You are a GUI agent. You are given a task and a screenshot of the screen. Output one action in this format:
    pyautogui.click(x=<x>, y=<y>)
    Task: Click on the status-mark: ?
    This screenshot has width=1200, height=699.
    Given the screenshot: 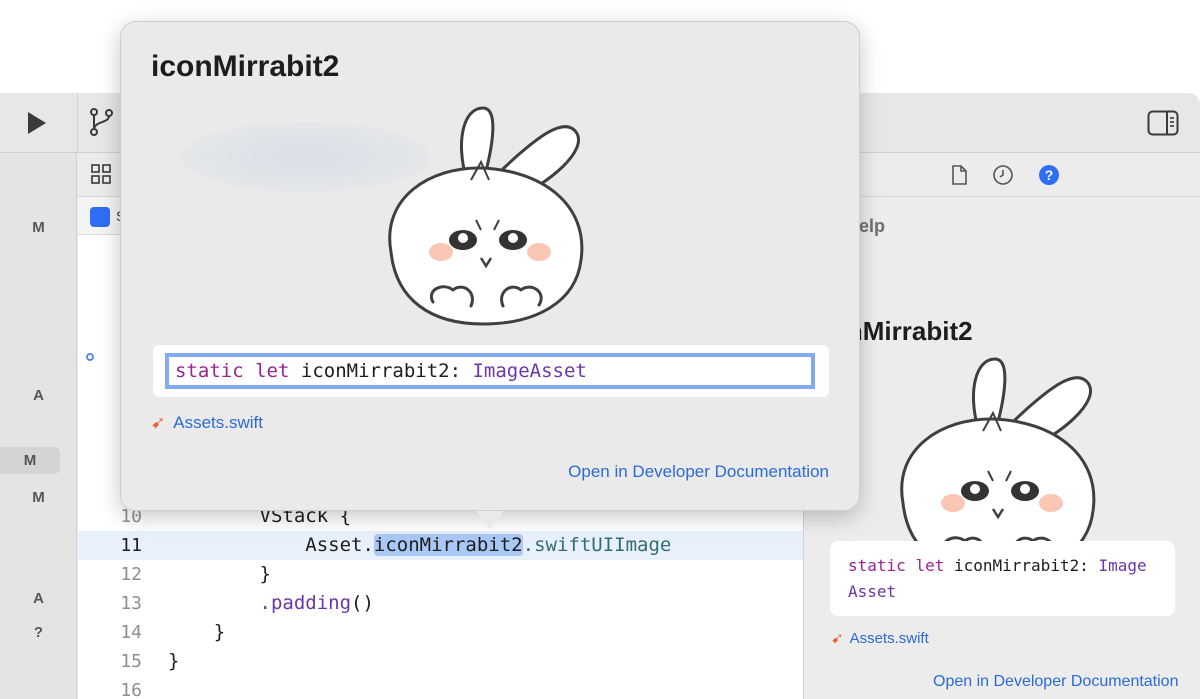 What is the action you would take?
    pyautogui.click(x=38, y=632)
    